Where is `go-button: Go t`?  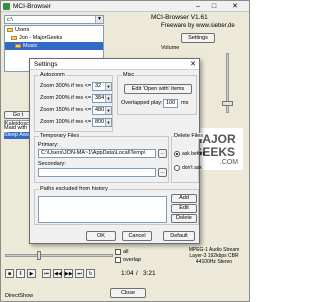 go-button: Go t is located at coordinates (18, 115).